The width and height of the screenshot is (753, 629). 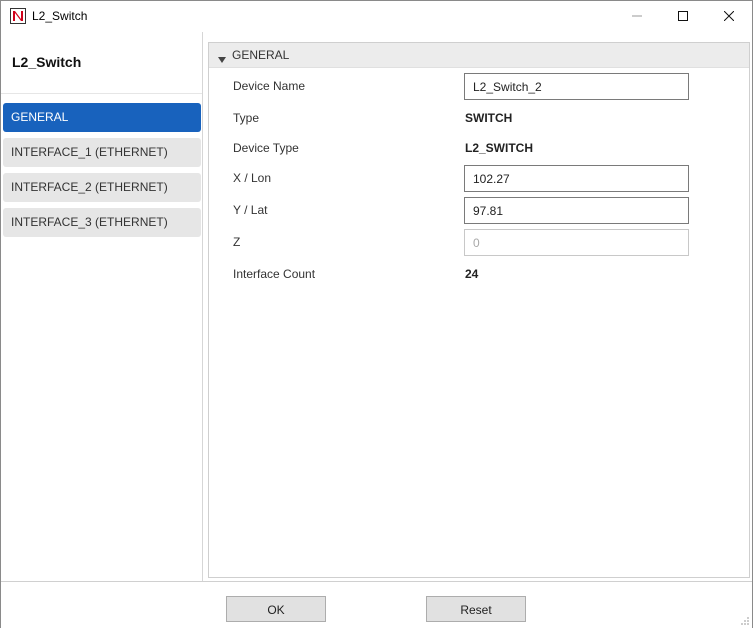 I want to click on device-type-label: Device Type, so click(x=266, y=148).